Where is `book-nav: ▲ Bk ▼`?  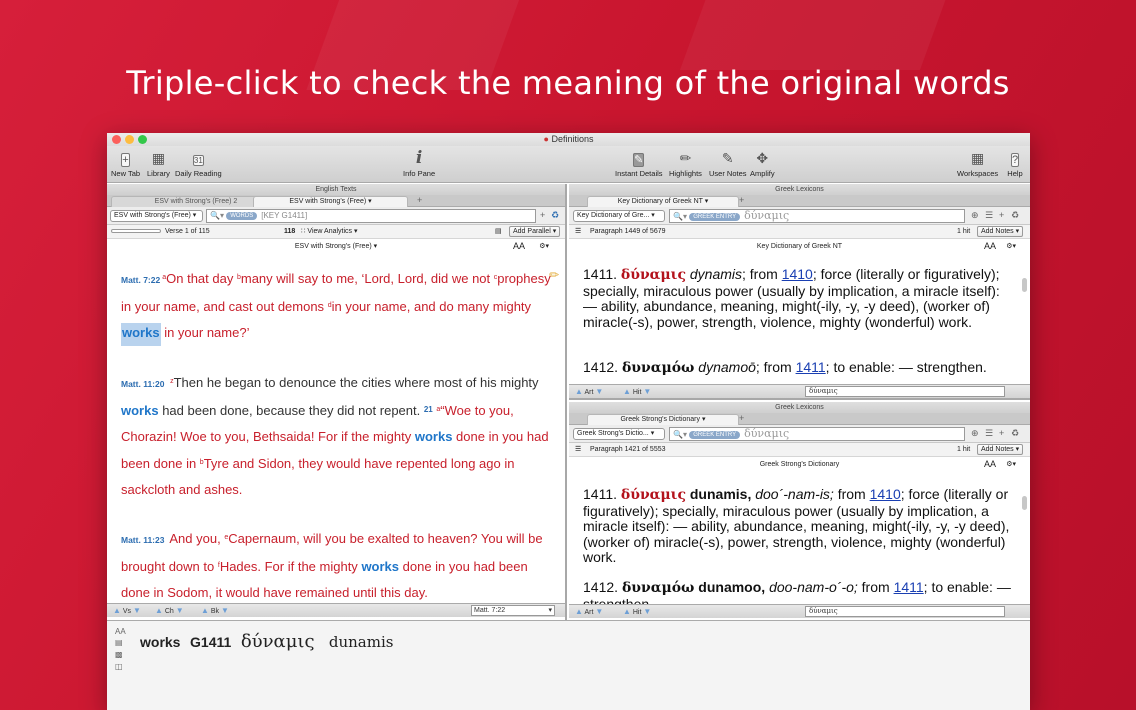
book-nav: ▲ Bk ▼ is located at coordinates (215, 611).